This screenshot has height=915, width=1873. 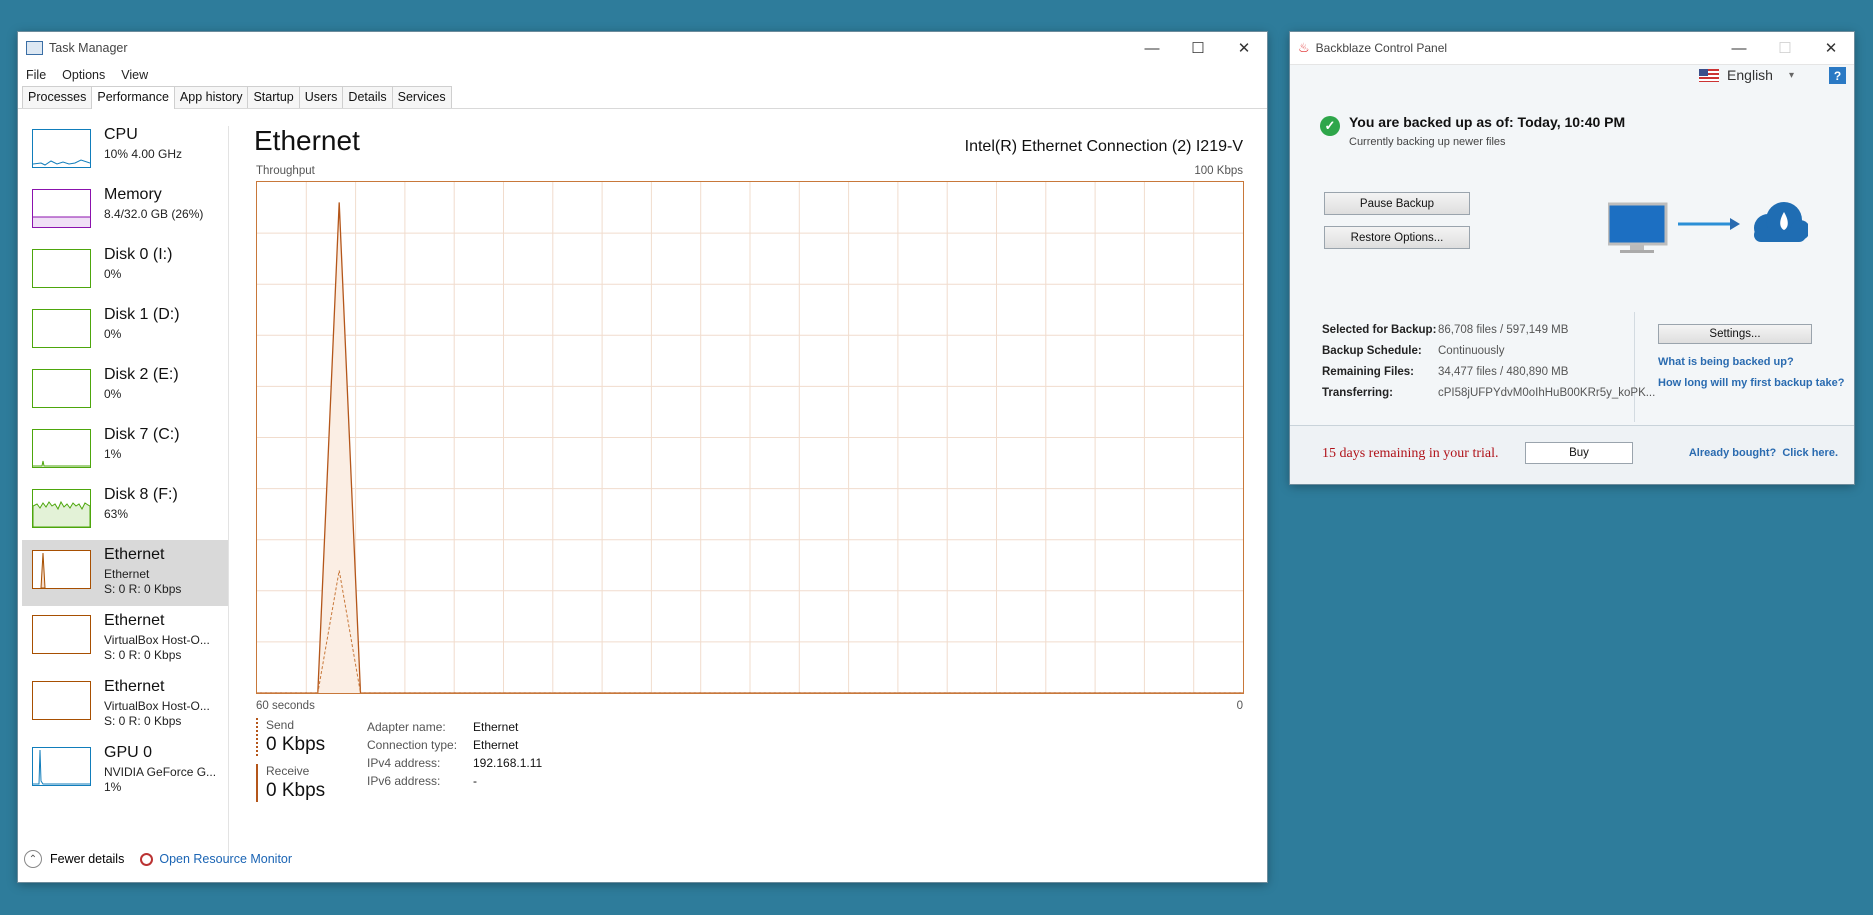 I want to click on open-resource-monitor-link: Open Resource Monitor, so click(x=225, y=859).